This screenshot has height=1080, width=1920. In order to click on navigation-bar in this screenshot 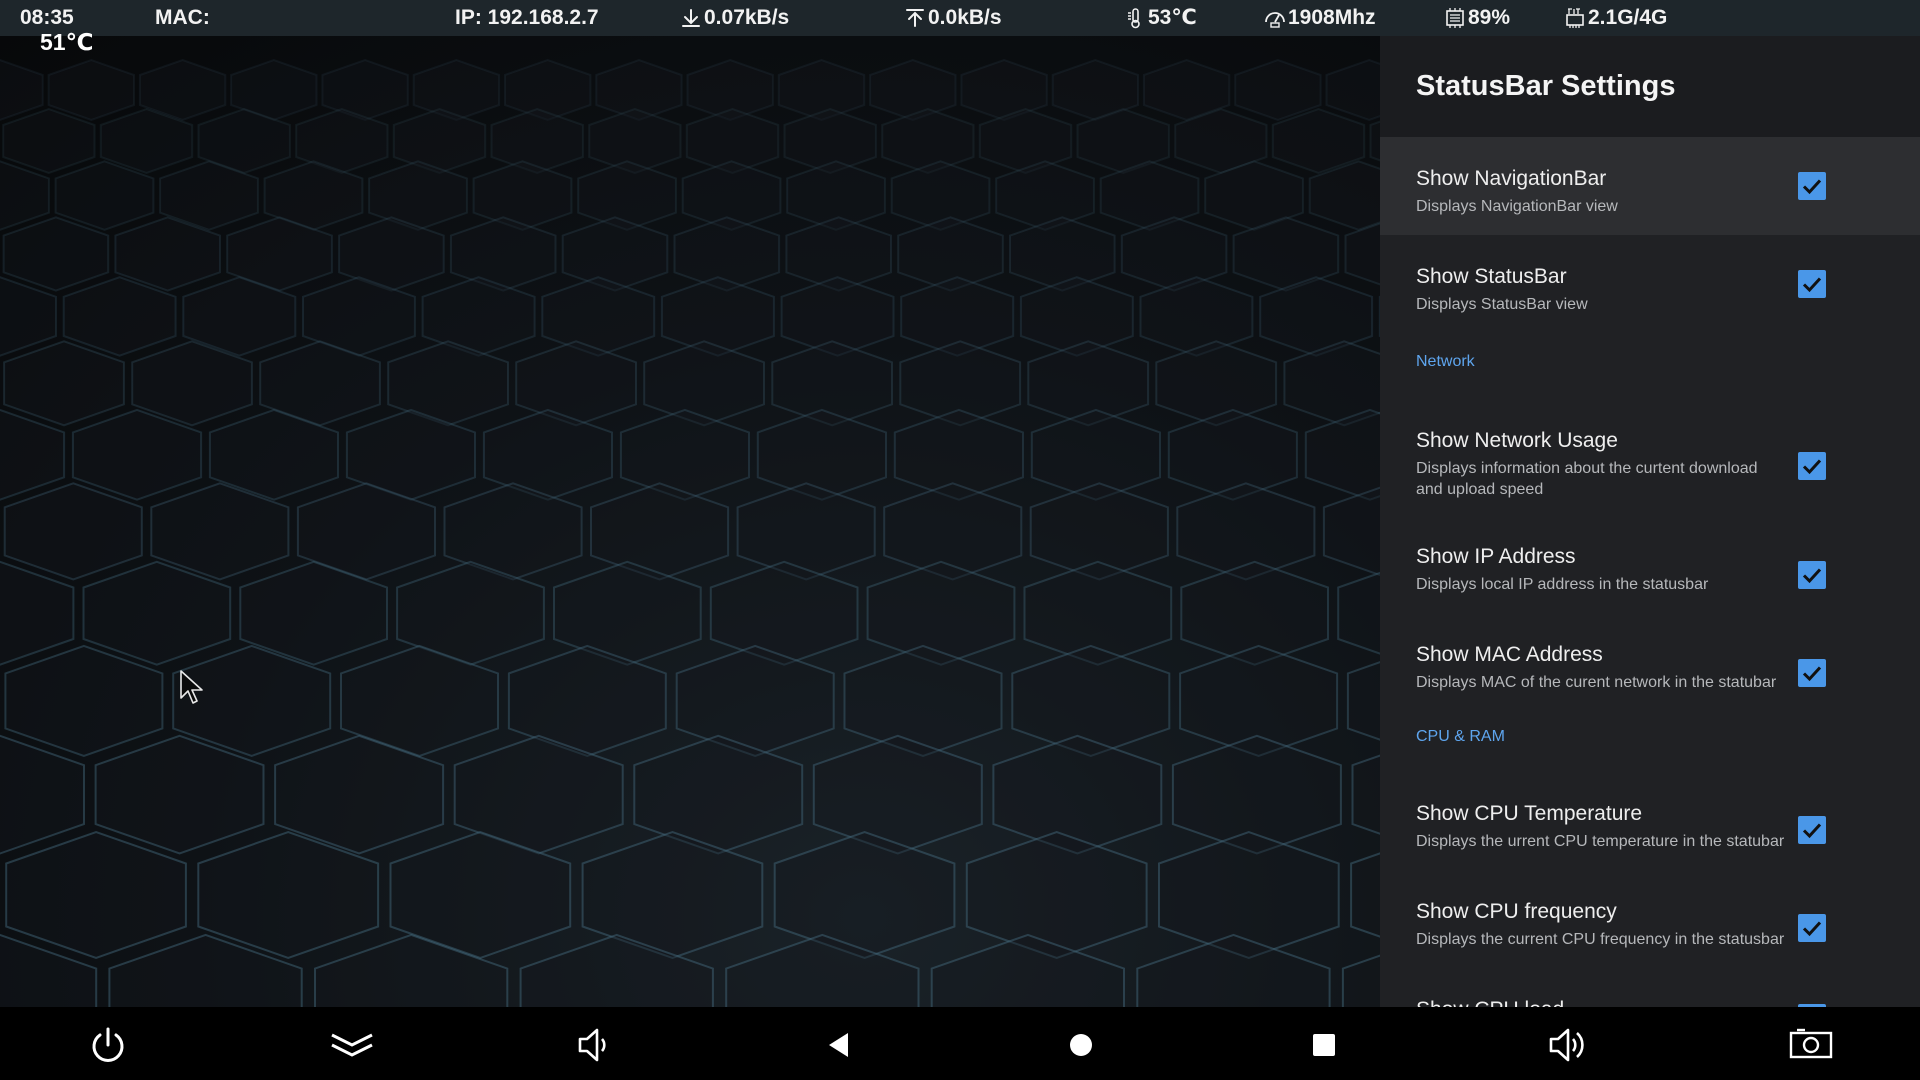, I will do `click(960, 1043)`.